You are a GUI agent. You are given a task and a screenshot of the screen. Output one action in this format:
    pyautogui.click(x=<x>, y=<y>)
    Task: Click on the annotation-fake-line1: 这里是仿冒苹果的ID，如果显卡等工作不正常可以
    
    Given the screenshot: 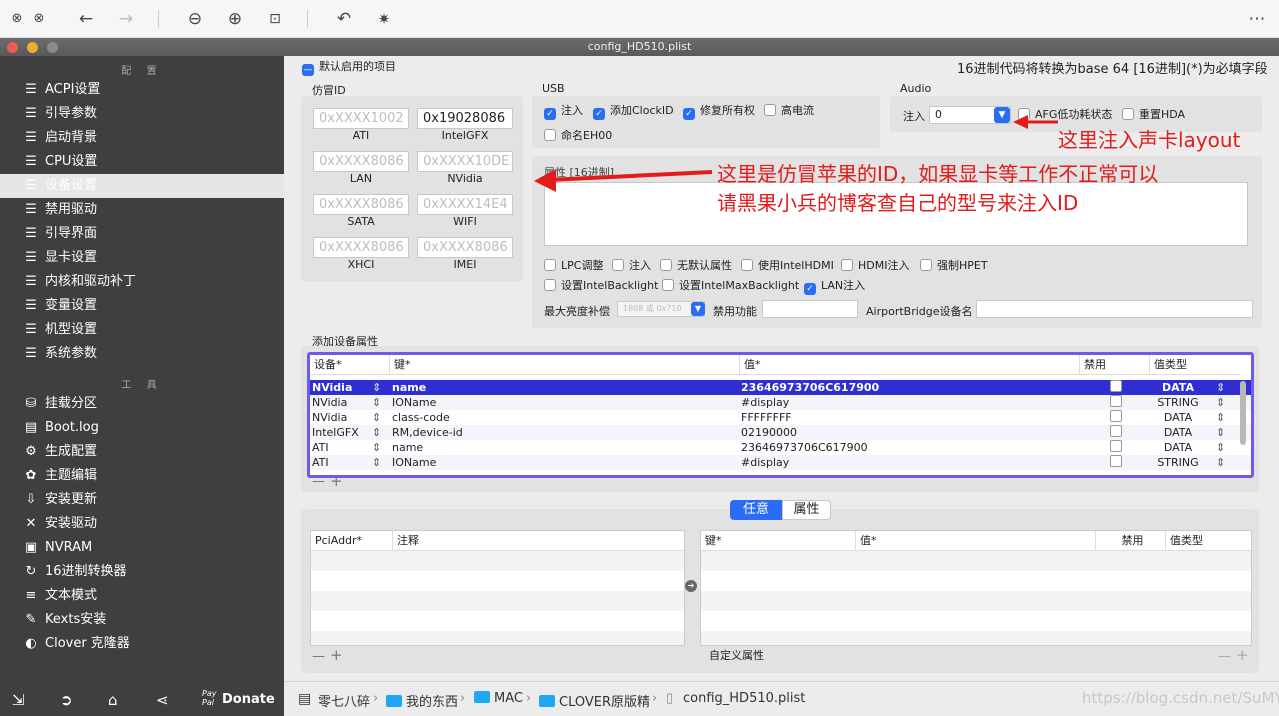 What is the action you would take?
    pyautogui.click(x=938, y=174)
    